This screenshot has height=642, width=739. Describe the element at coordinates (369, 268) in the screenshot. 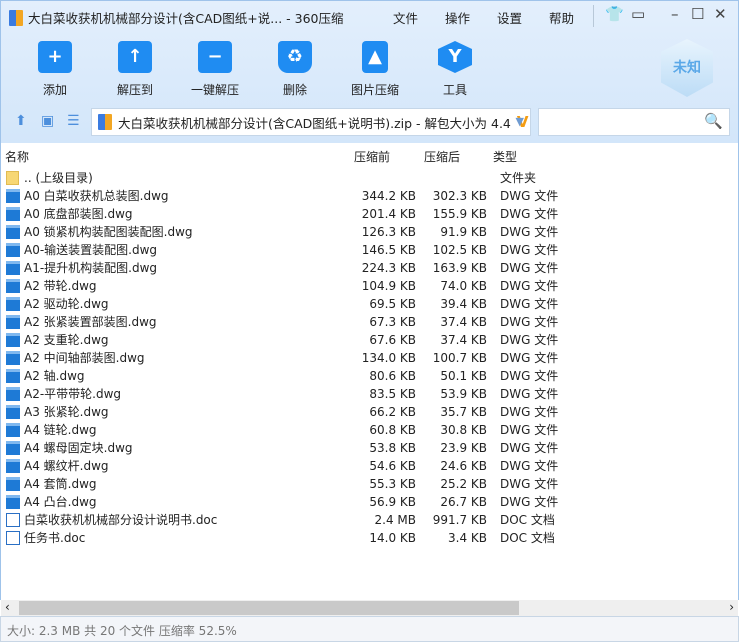

I see `file-row: A1-提升机构装配图.dwg 224.3 KB 163.9 KB DWG 文件` at that location.